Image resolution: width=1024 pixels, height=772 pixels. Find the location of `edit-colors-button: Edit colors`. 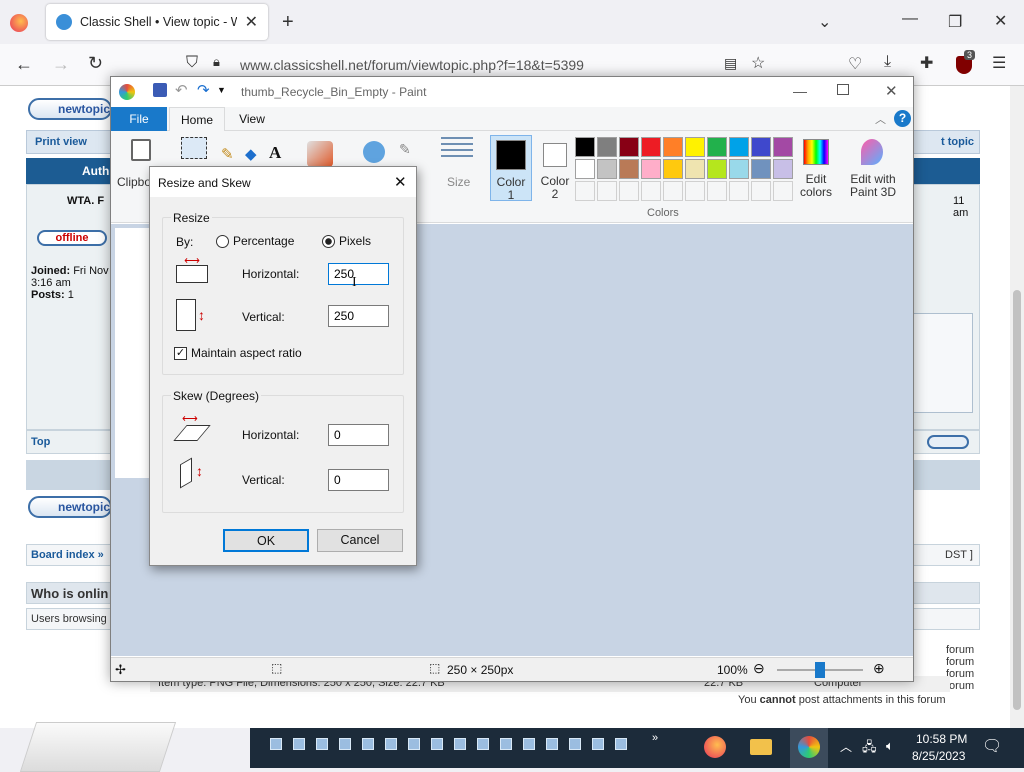

edit-colors-button: Edit colors is located at coordinates (816, 169).